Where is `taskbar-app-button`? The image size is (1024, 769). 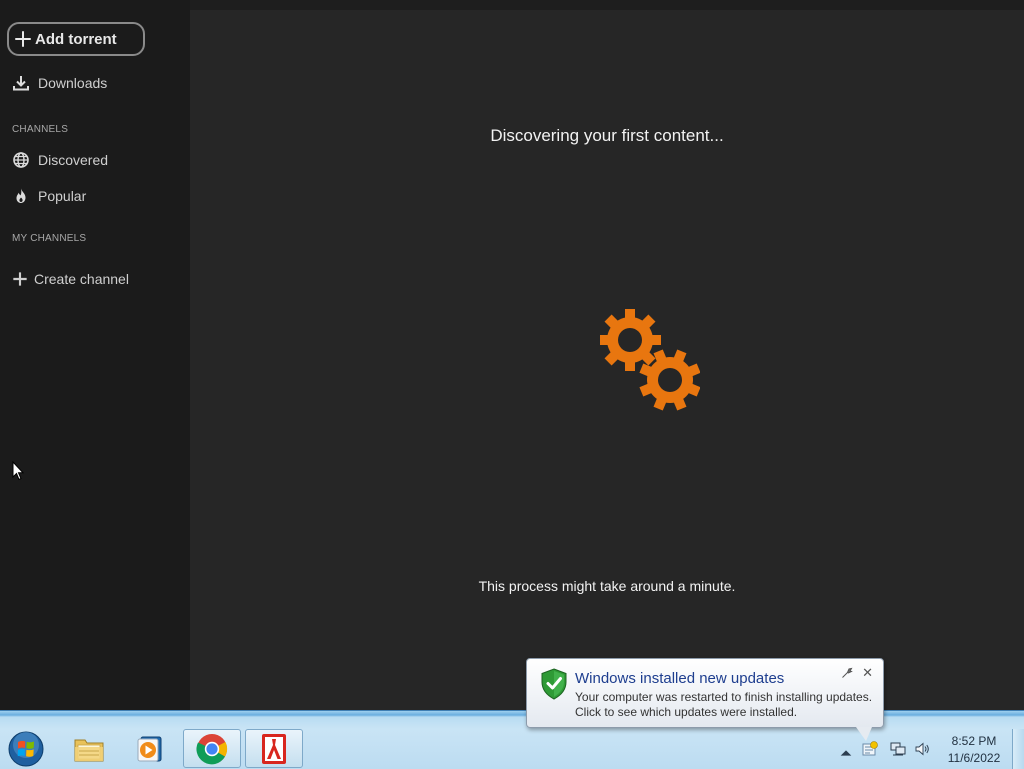 taskbar-app-button is located at coordinates (274, 748).